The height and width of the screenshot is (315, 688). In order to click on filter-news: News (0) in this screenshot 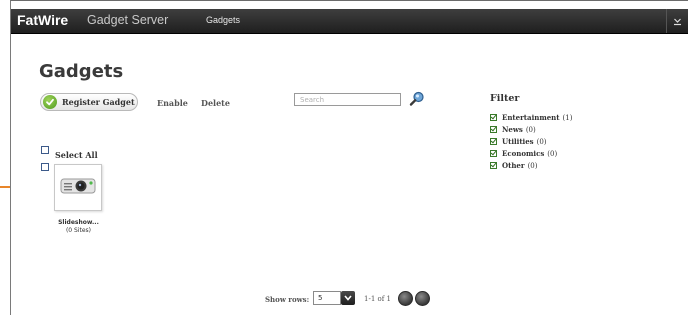, I will do `click(513, 129)`.